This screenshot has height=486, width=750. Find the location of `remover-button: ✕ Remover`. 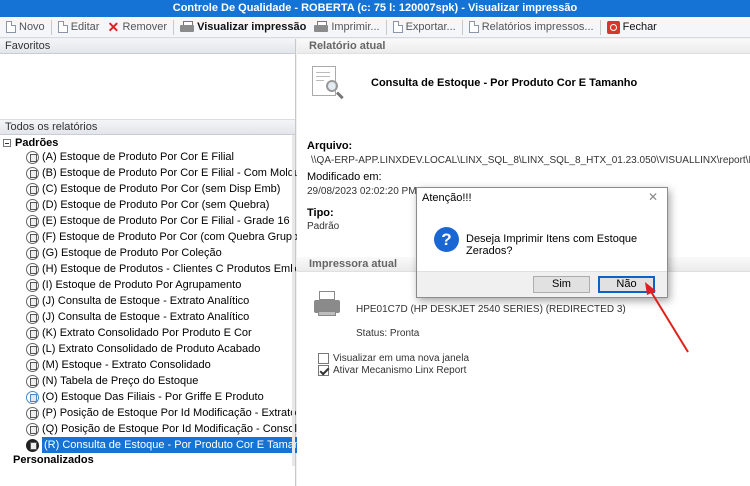

remover-button: ✕ Remover is located at coordinates (137, 27).